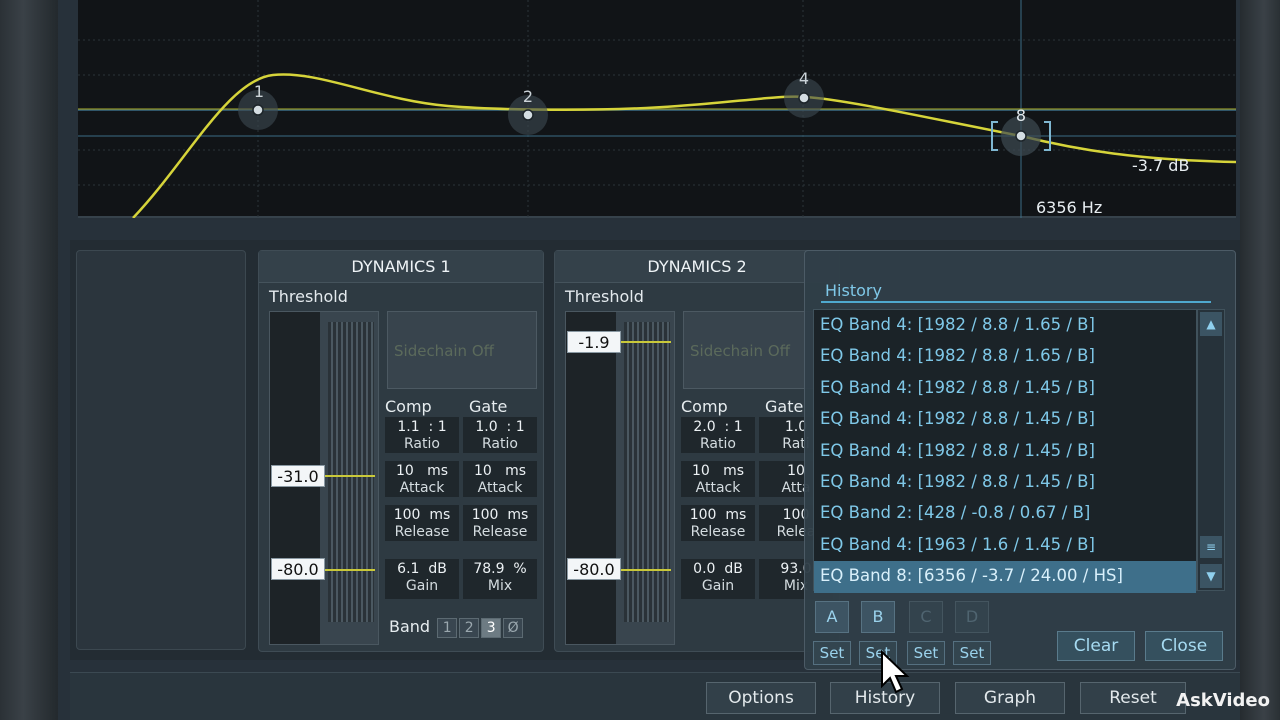 This screenshot has width=1280, height=720. What do you see at coordinates (422, 515) in the screenshot?
I see `comp-release-value: 100 ms` at bounding box center [422, 515].